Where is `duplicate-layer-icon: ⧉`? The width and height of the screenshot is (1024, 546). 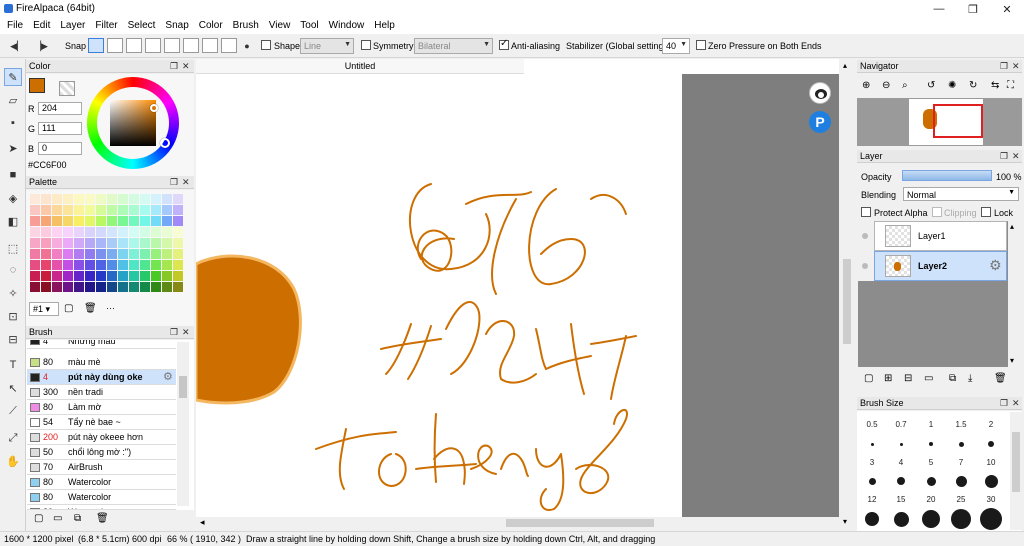 duplicate-layer-icon: ⧉ is located at coordinates (952, 378).